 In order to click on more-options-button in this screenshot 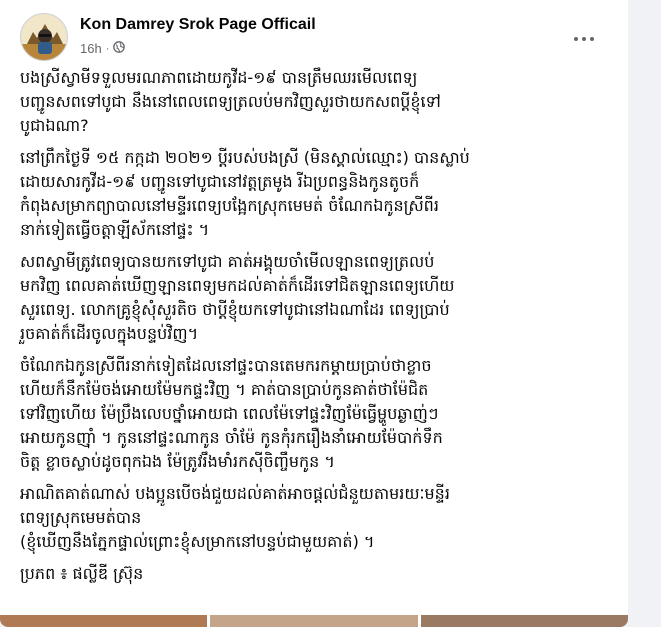, I will do `click(584, 39)`.